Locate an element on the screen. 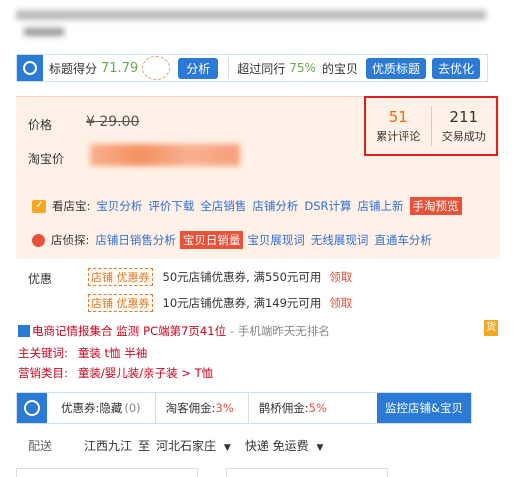 This screenshot has height=477, width=519. kandianbao-icon: ✓ is located at coordinates (39, 206).